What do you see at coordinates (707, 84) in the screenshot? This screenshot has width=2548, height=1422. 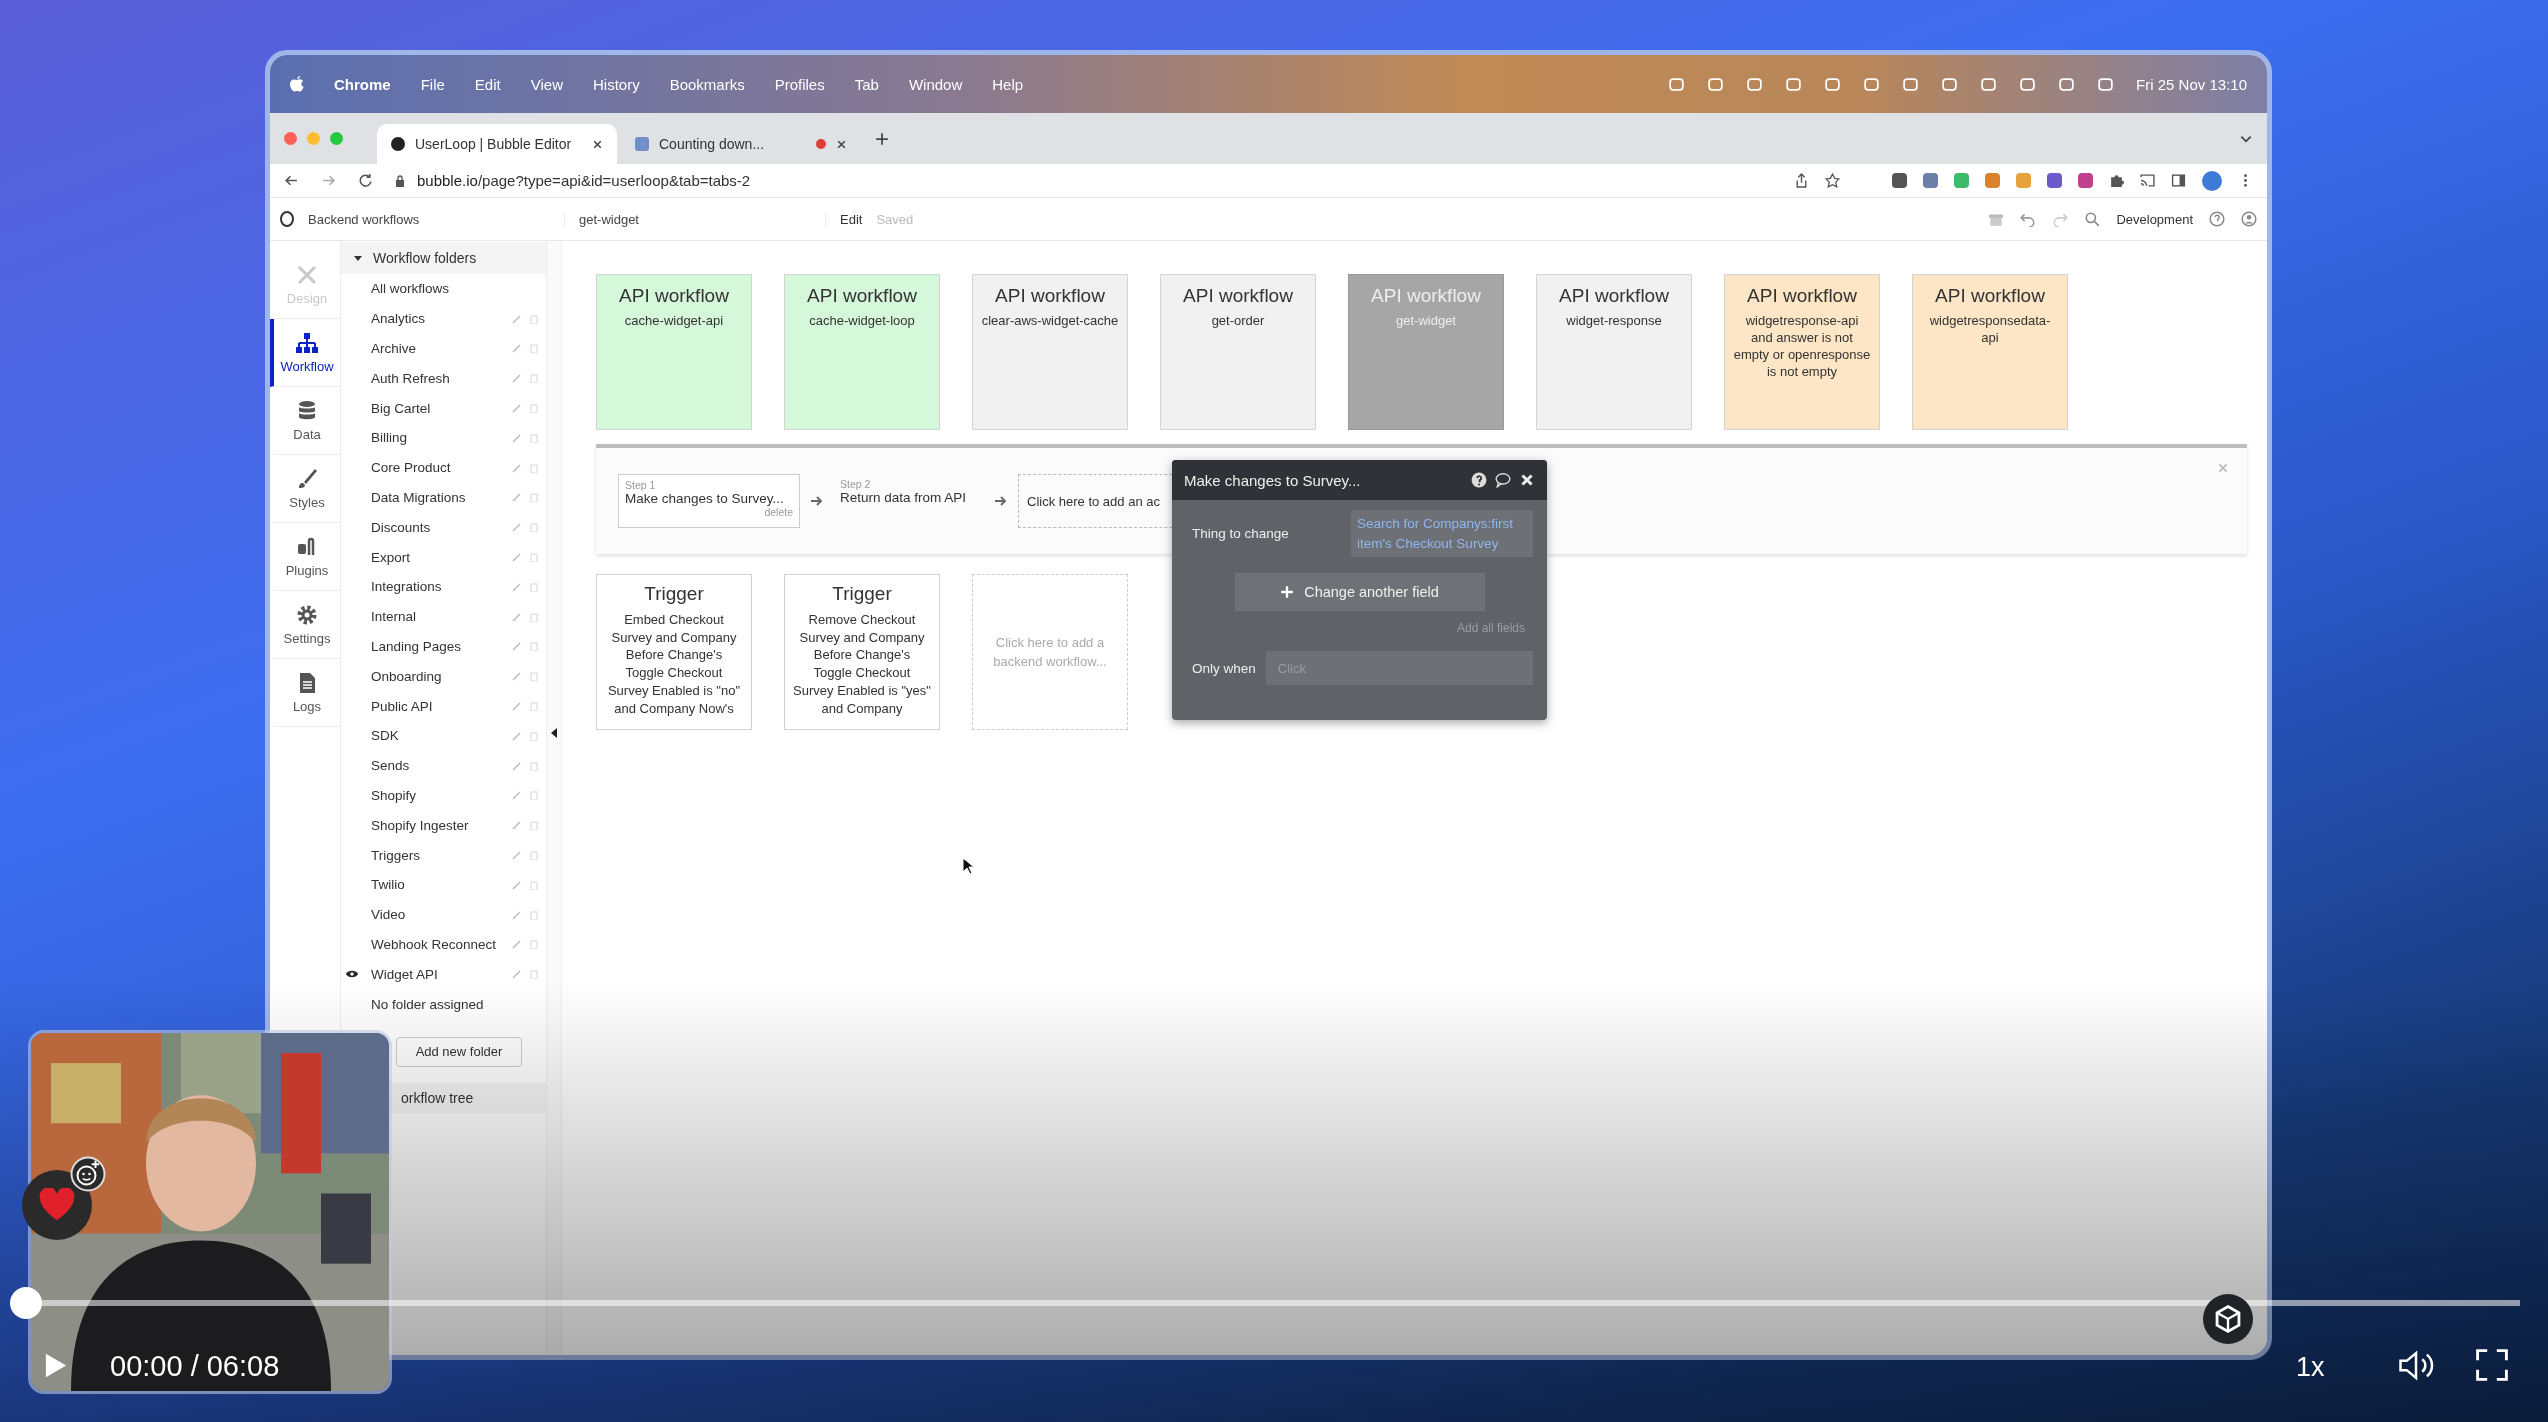 I see `menu-item: Bookmarks` at bounding box center [707, 84].